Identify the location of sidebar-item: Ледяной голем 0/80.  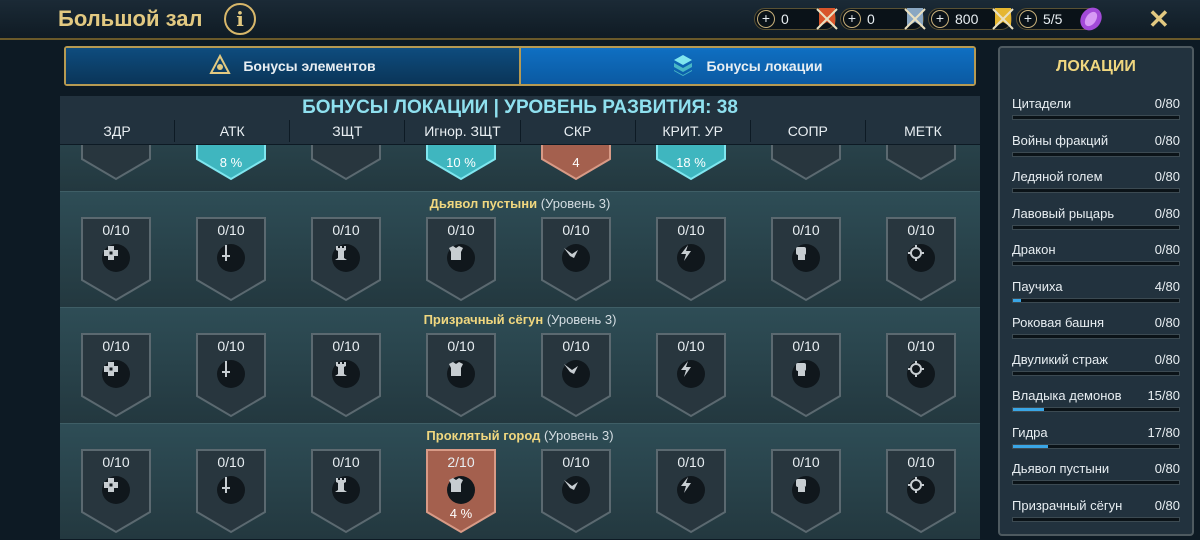
(1096, 182).